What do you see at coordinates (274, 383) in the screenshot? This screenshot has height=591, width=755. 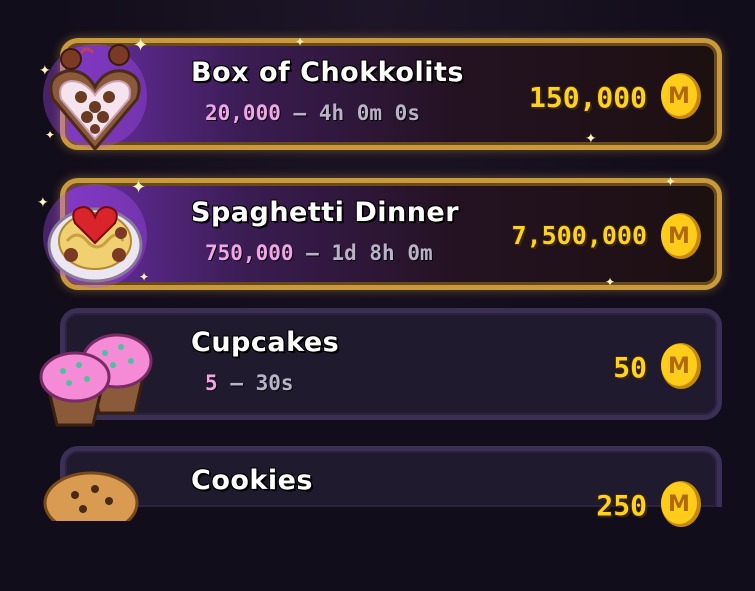 I see `item-duration: 30s` at bounding box center [274, 383].